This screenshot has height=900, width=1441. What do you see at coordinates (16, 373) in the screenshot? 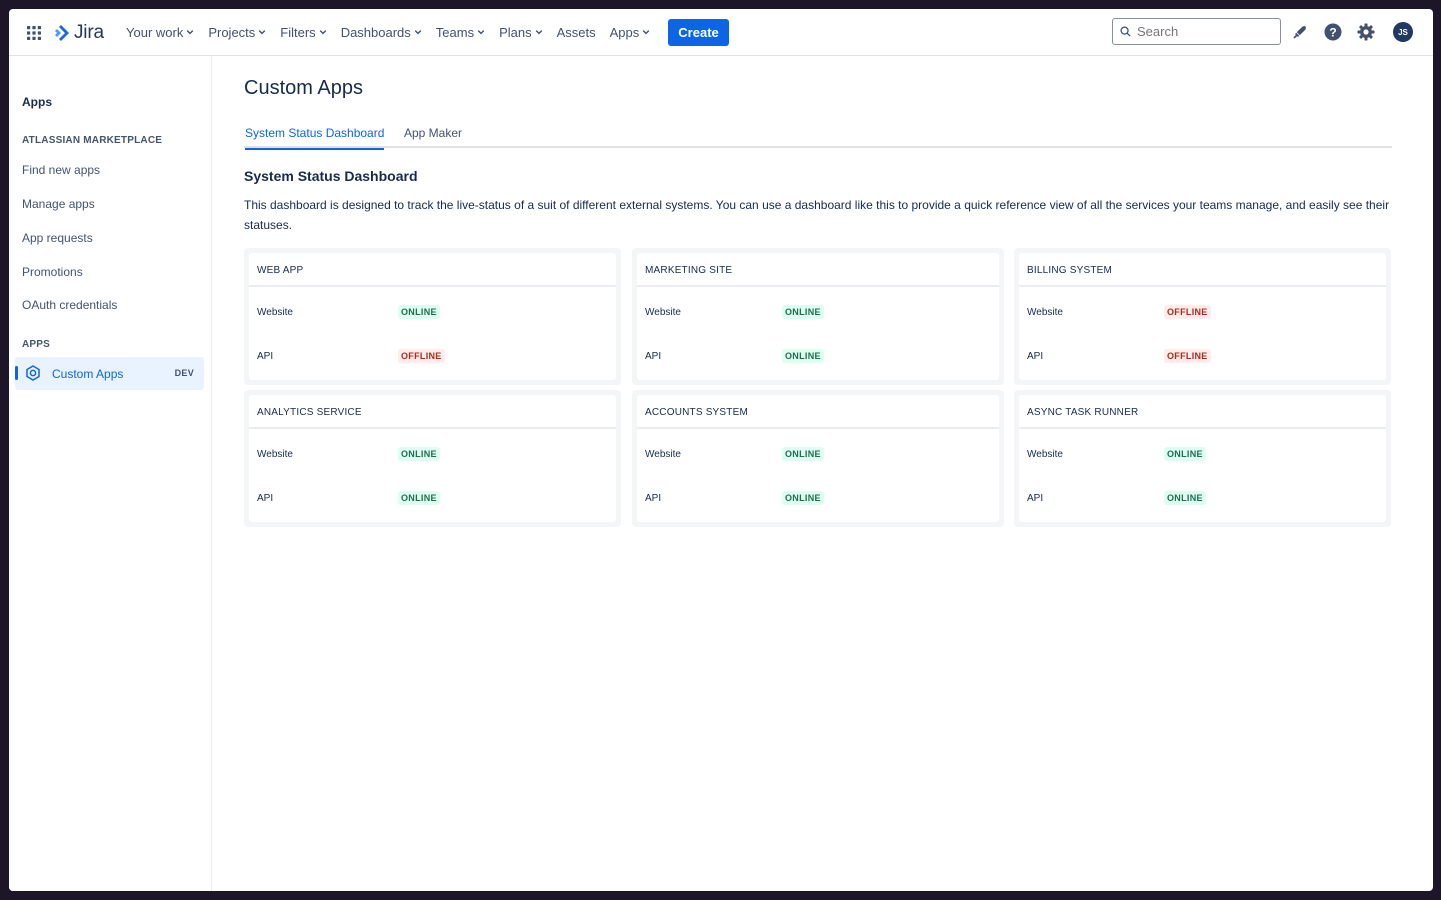
I see `active-indicator` at bounding box center [16, 373].